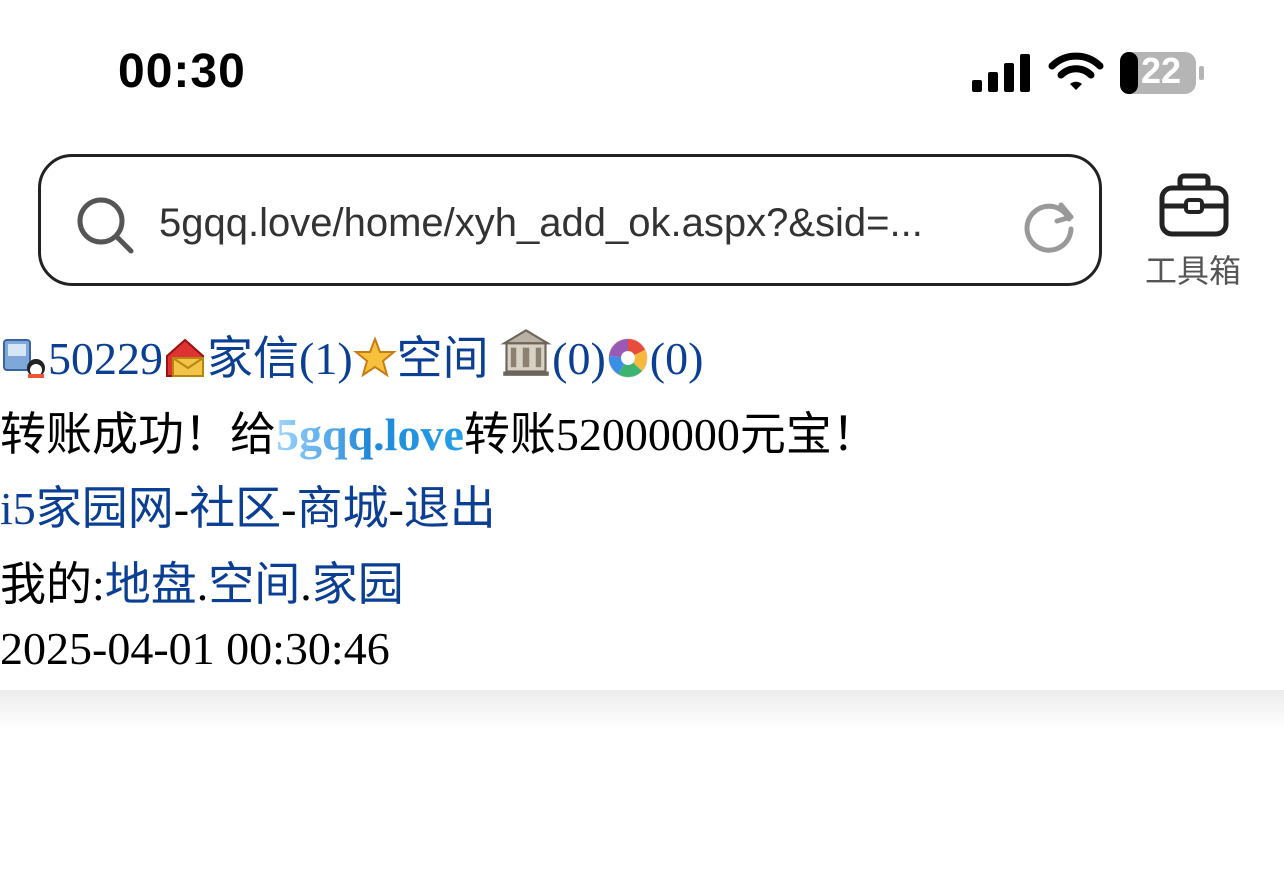 Image resolution: width=1284 pixels, height=871 pixels. I want to click on my-links: 我的:地盘.空间.家园, so click(202, 581).